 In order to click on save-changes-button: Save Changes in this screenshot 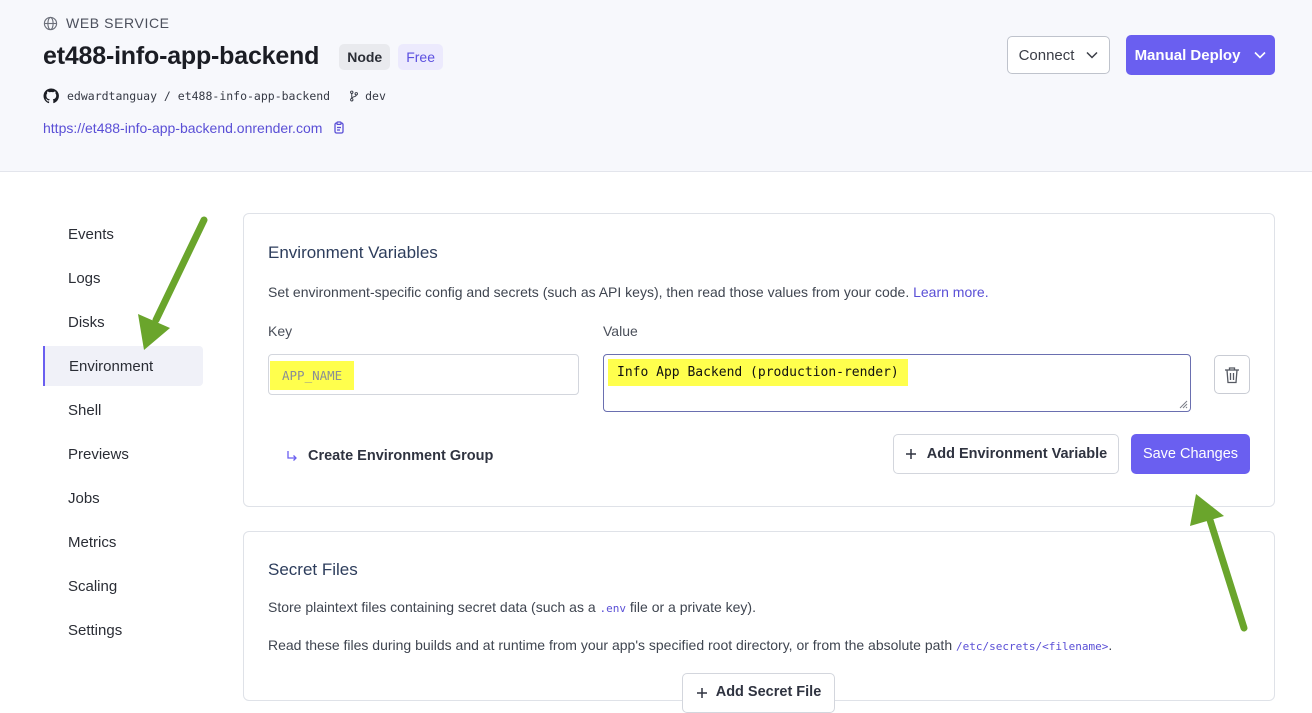, I will do `click(1190, 454)`.